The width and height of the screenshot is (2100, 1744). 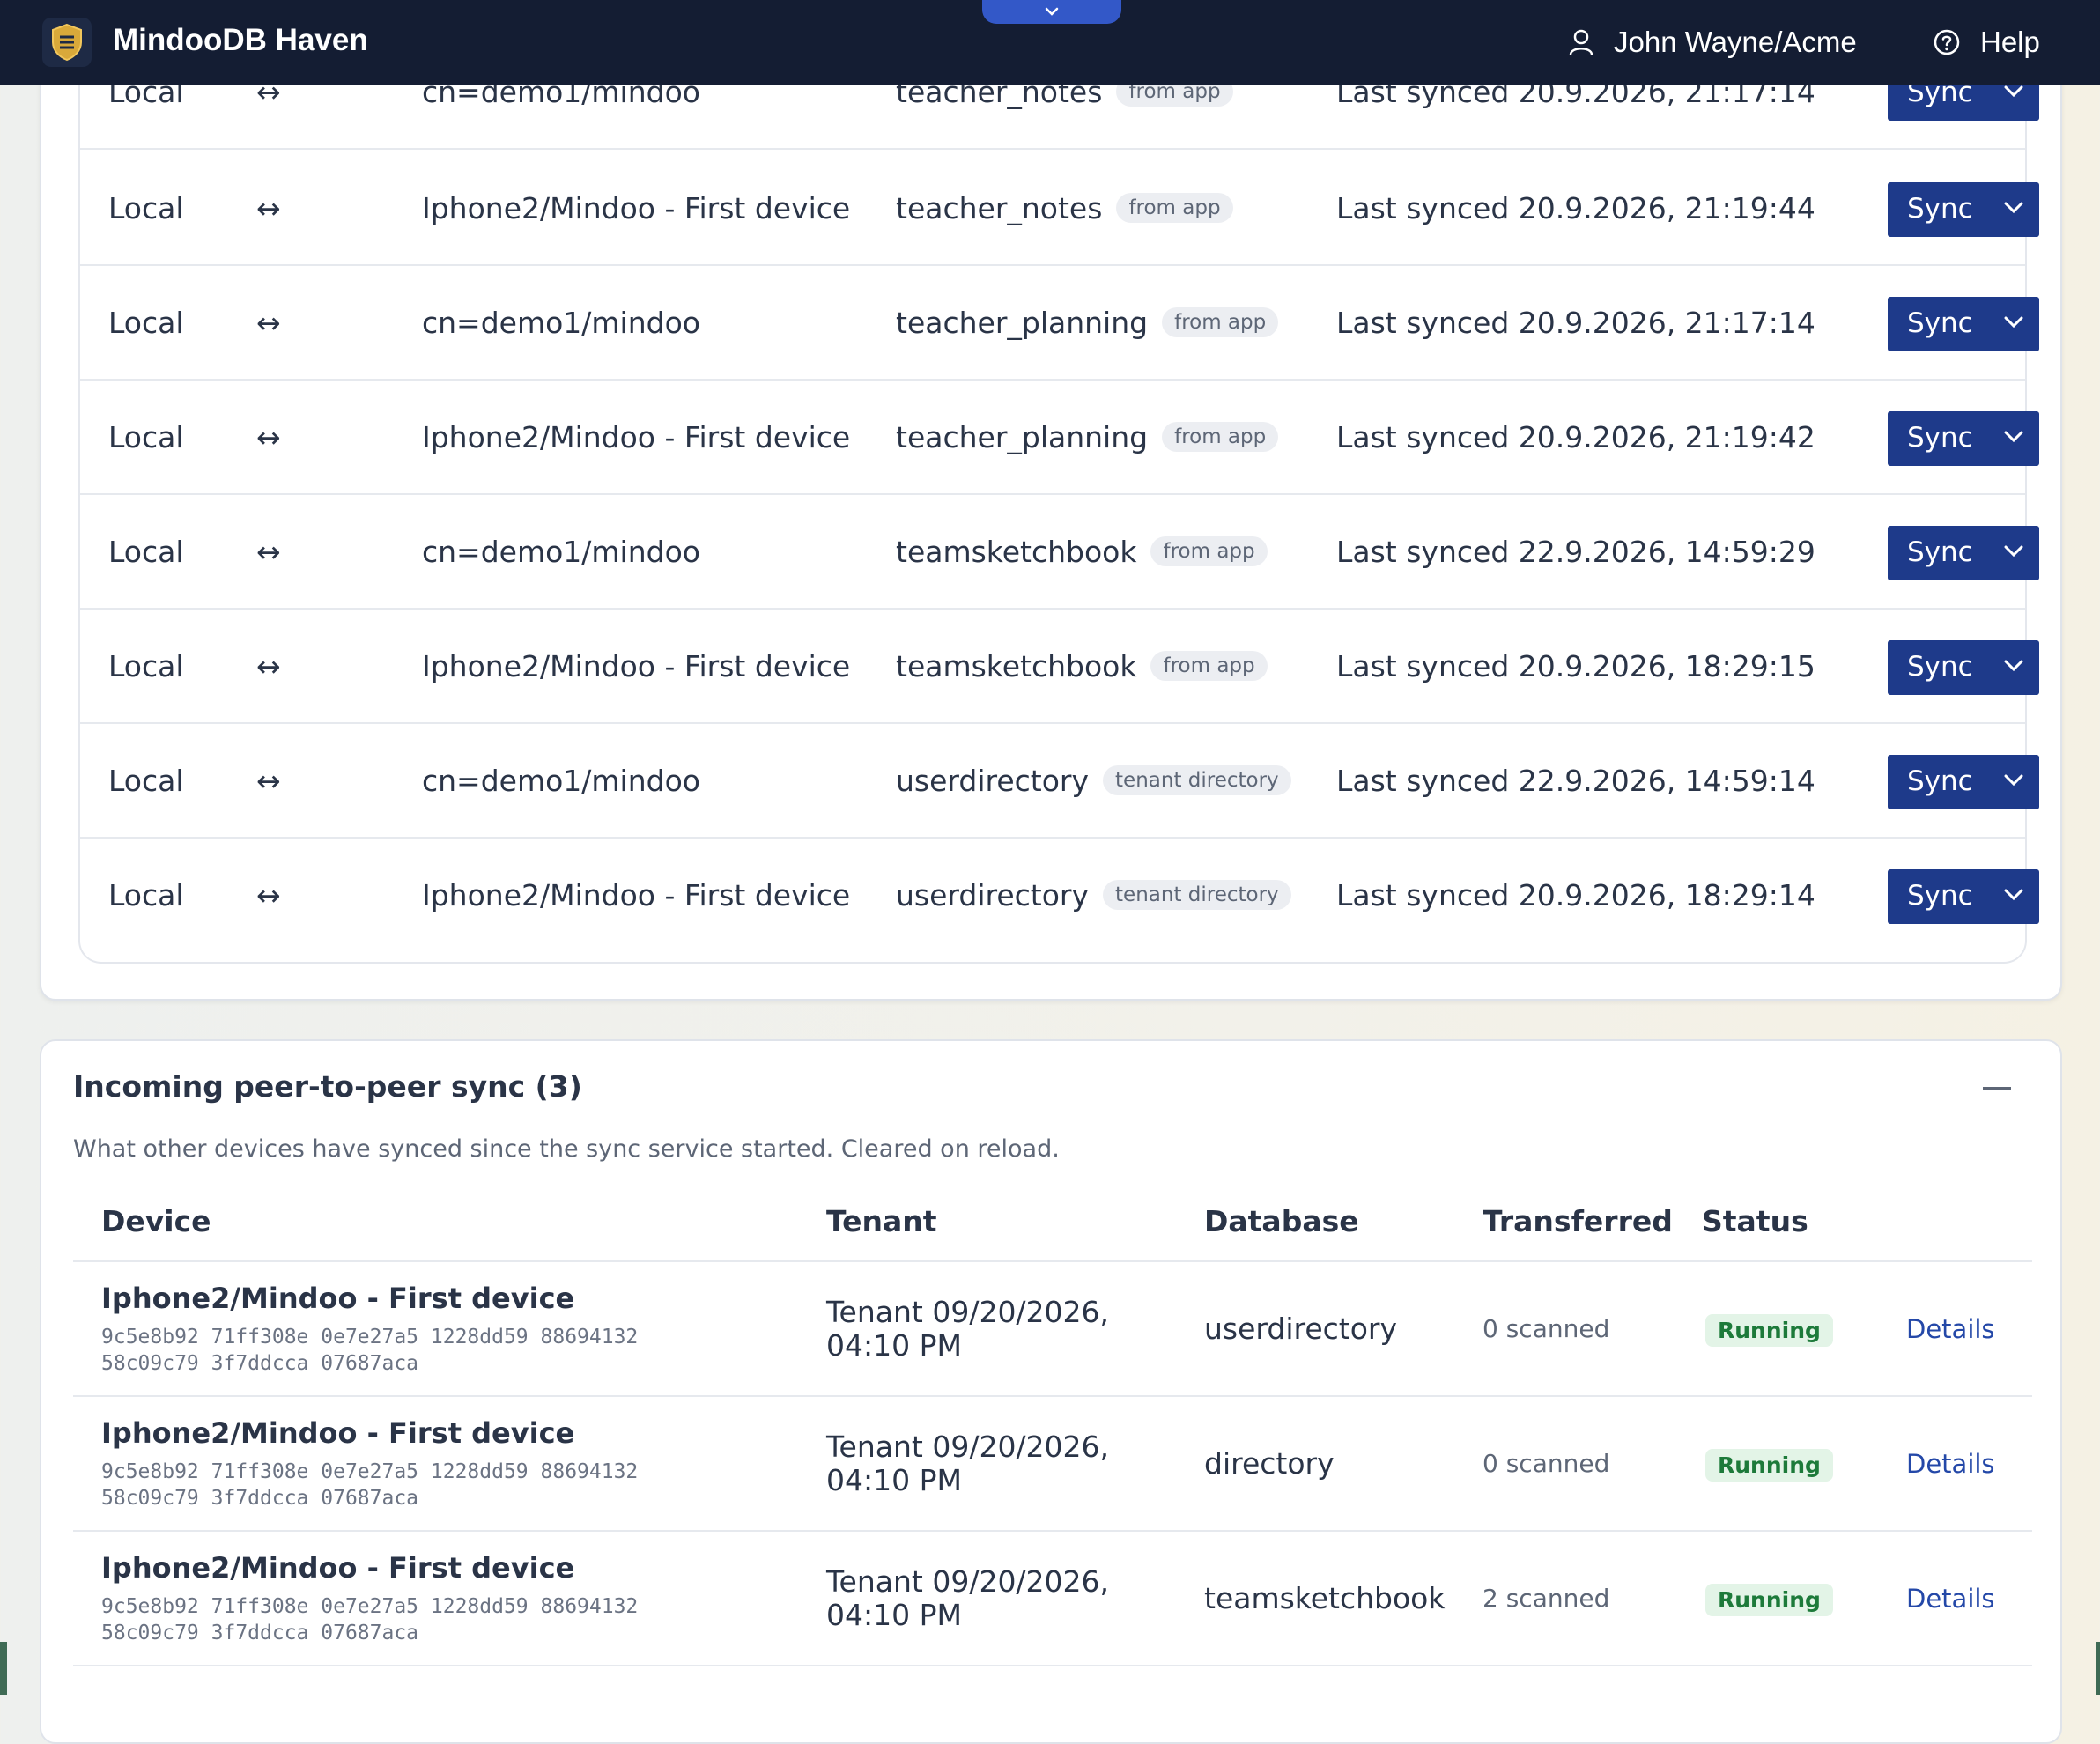 I want to click on database-origin-badge: from app, so click(x=1209, y=666).